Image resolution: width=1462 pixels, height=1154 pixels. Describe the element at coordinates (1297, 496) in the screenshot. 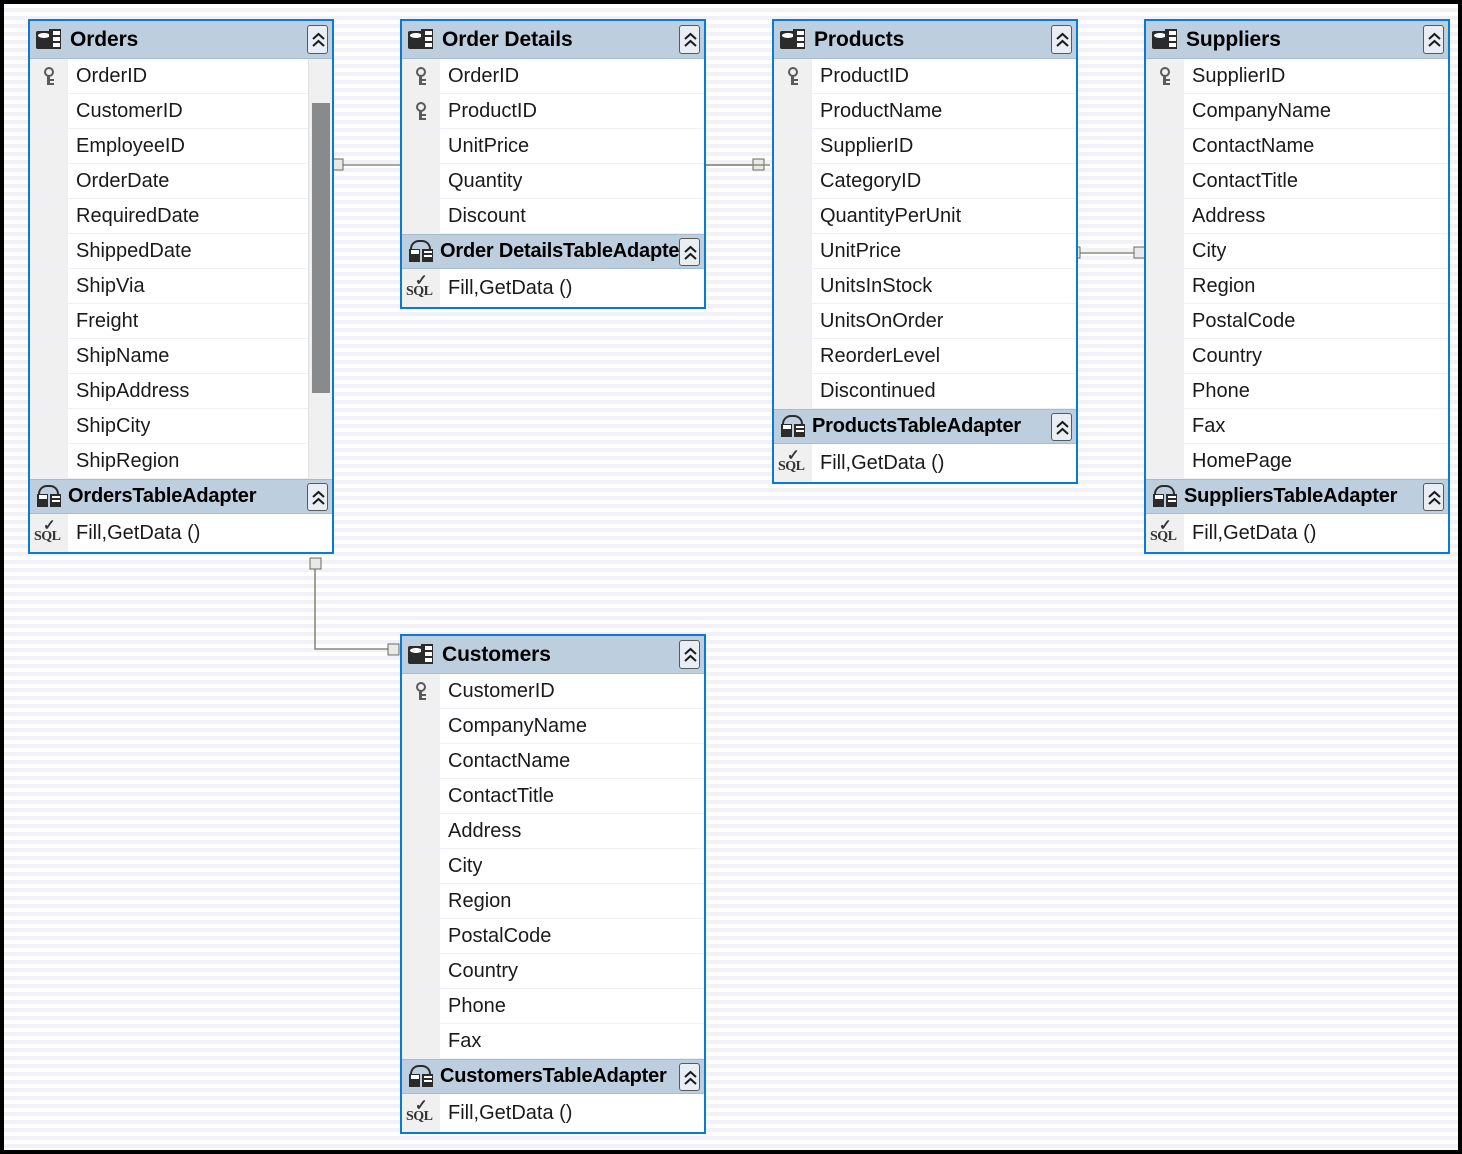

I see `table-adapter-header-suppliers: SuppliersTableAdapter` at that location.